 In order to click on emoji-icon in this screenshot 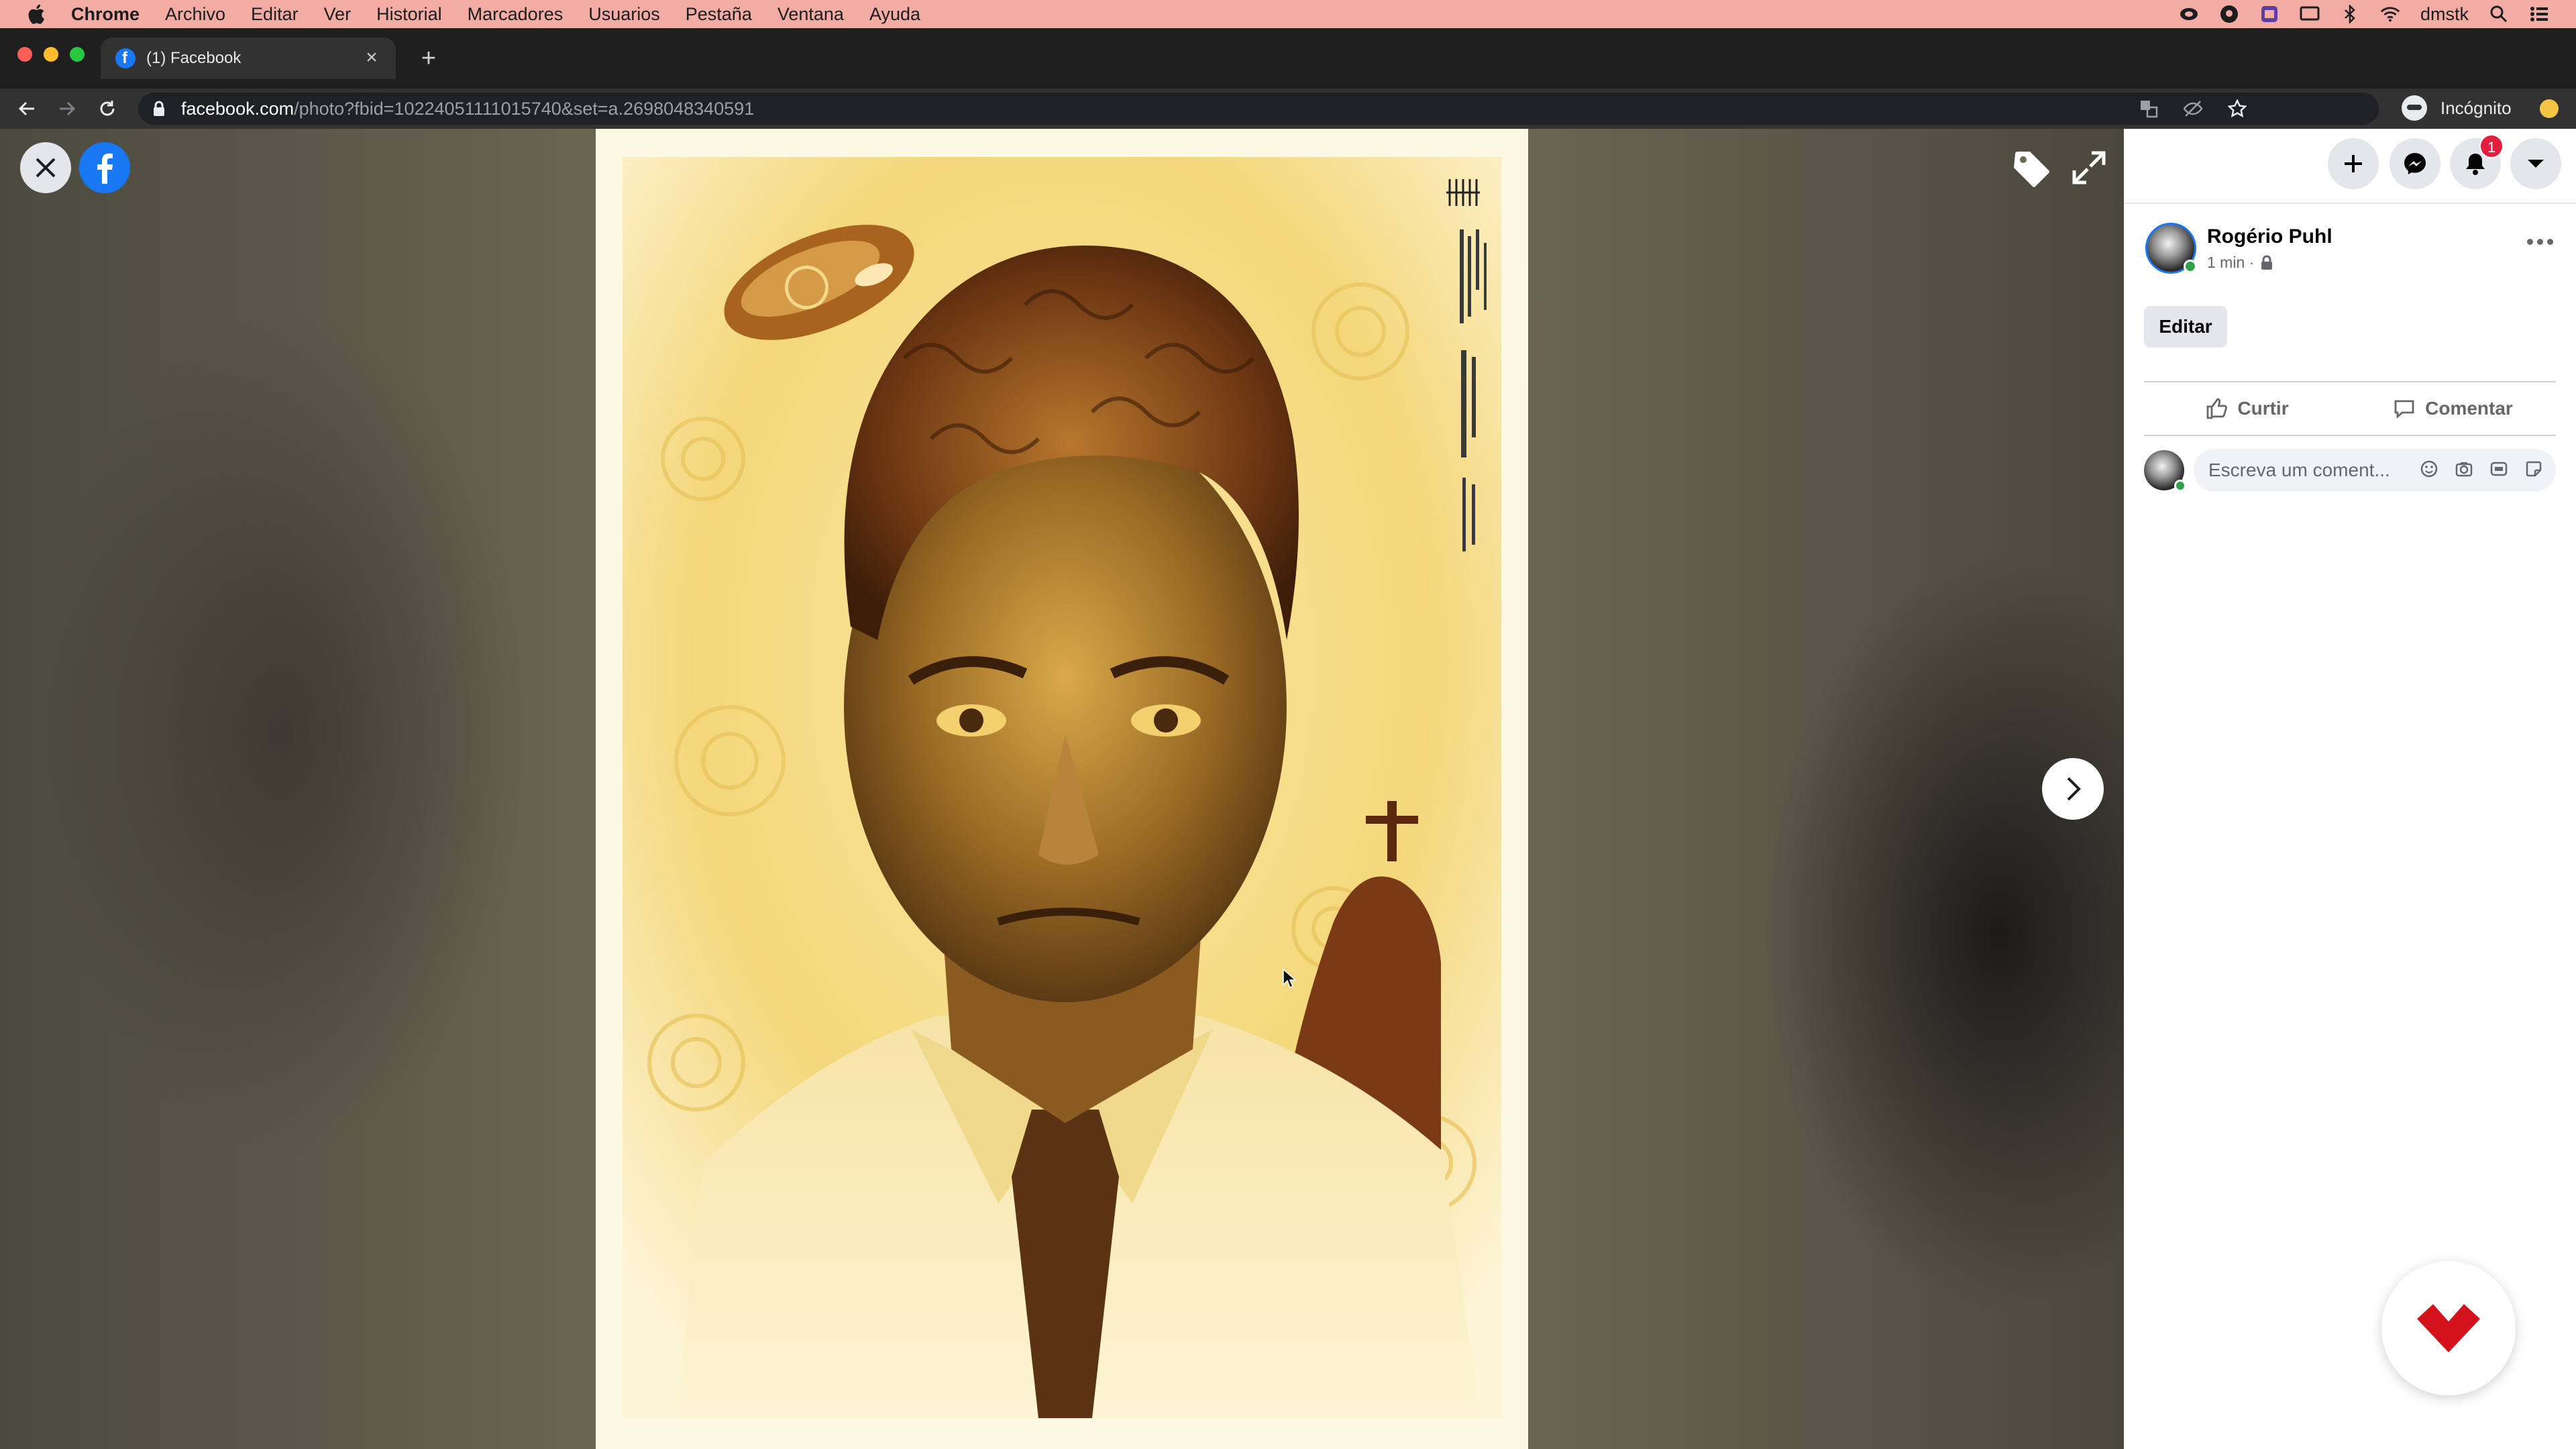, I will do `click(2429, 469)`.